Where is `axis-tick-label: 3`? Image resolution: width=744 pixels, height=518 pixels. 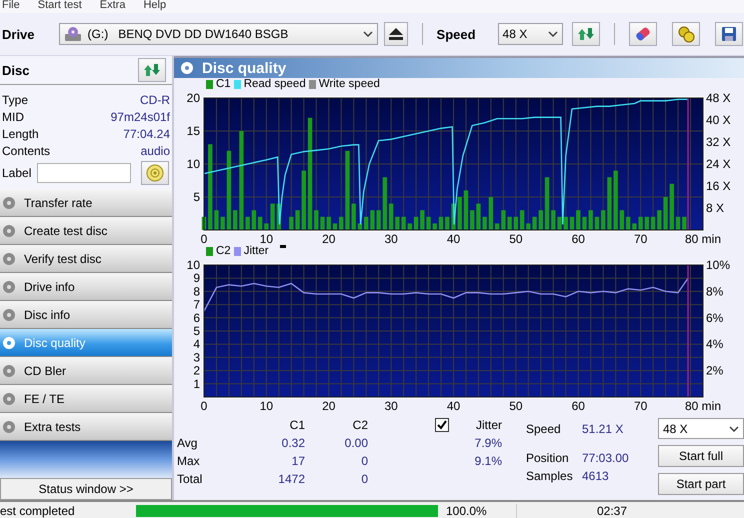 axis-tick-label: 3 is located at coordinates (196, 357).